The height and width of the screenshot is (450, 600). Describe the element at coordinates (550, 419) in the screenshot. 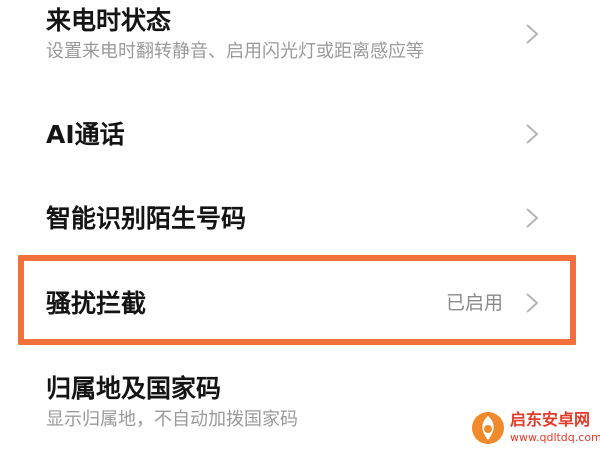

I see `watermark-name: 启东安卓网` at that location.